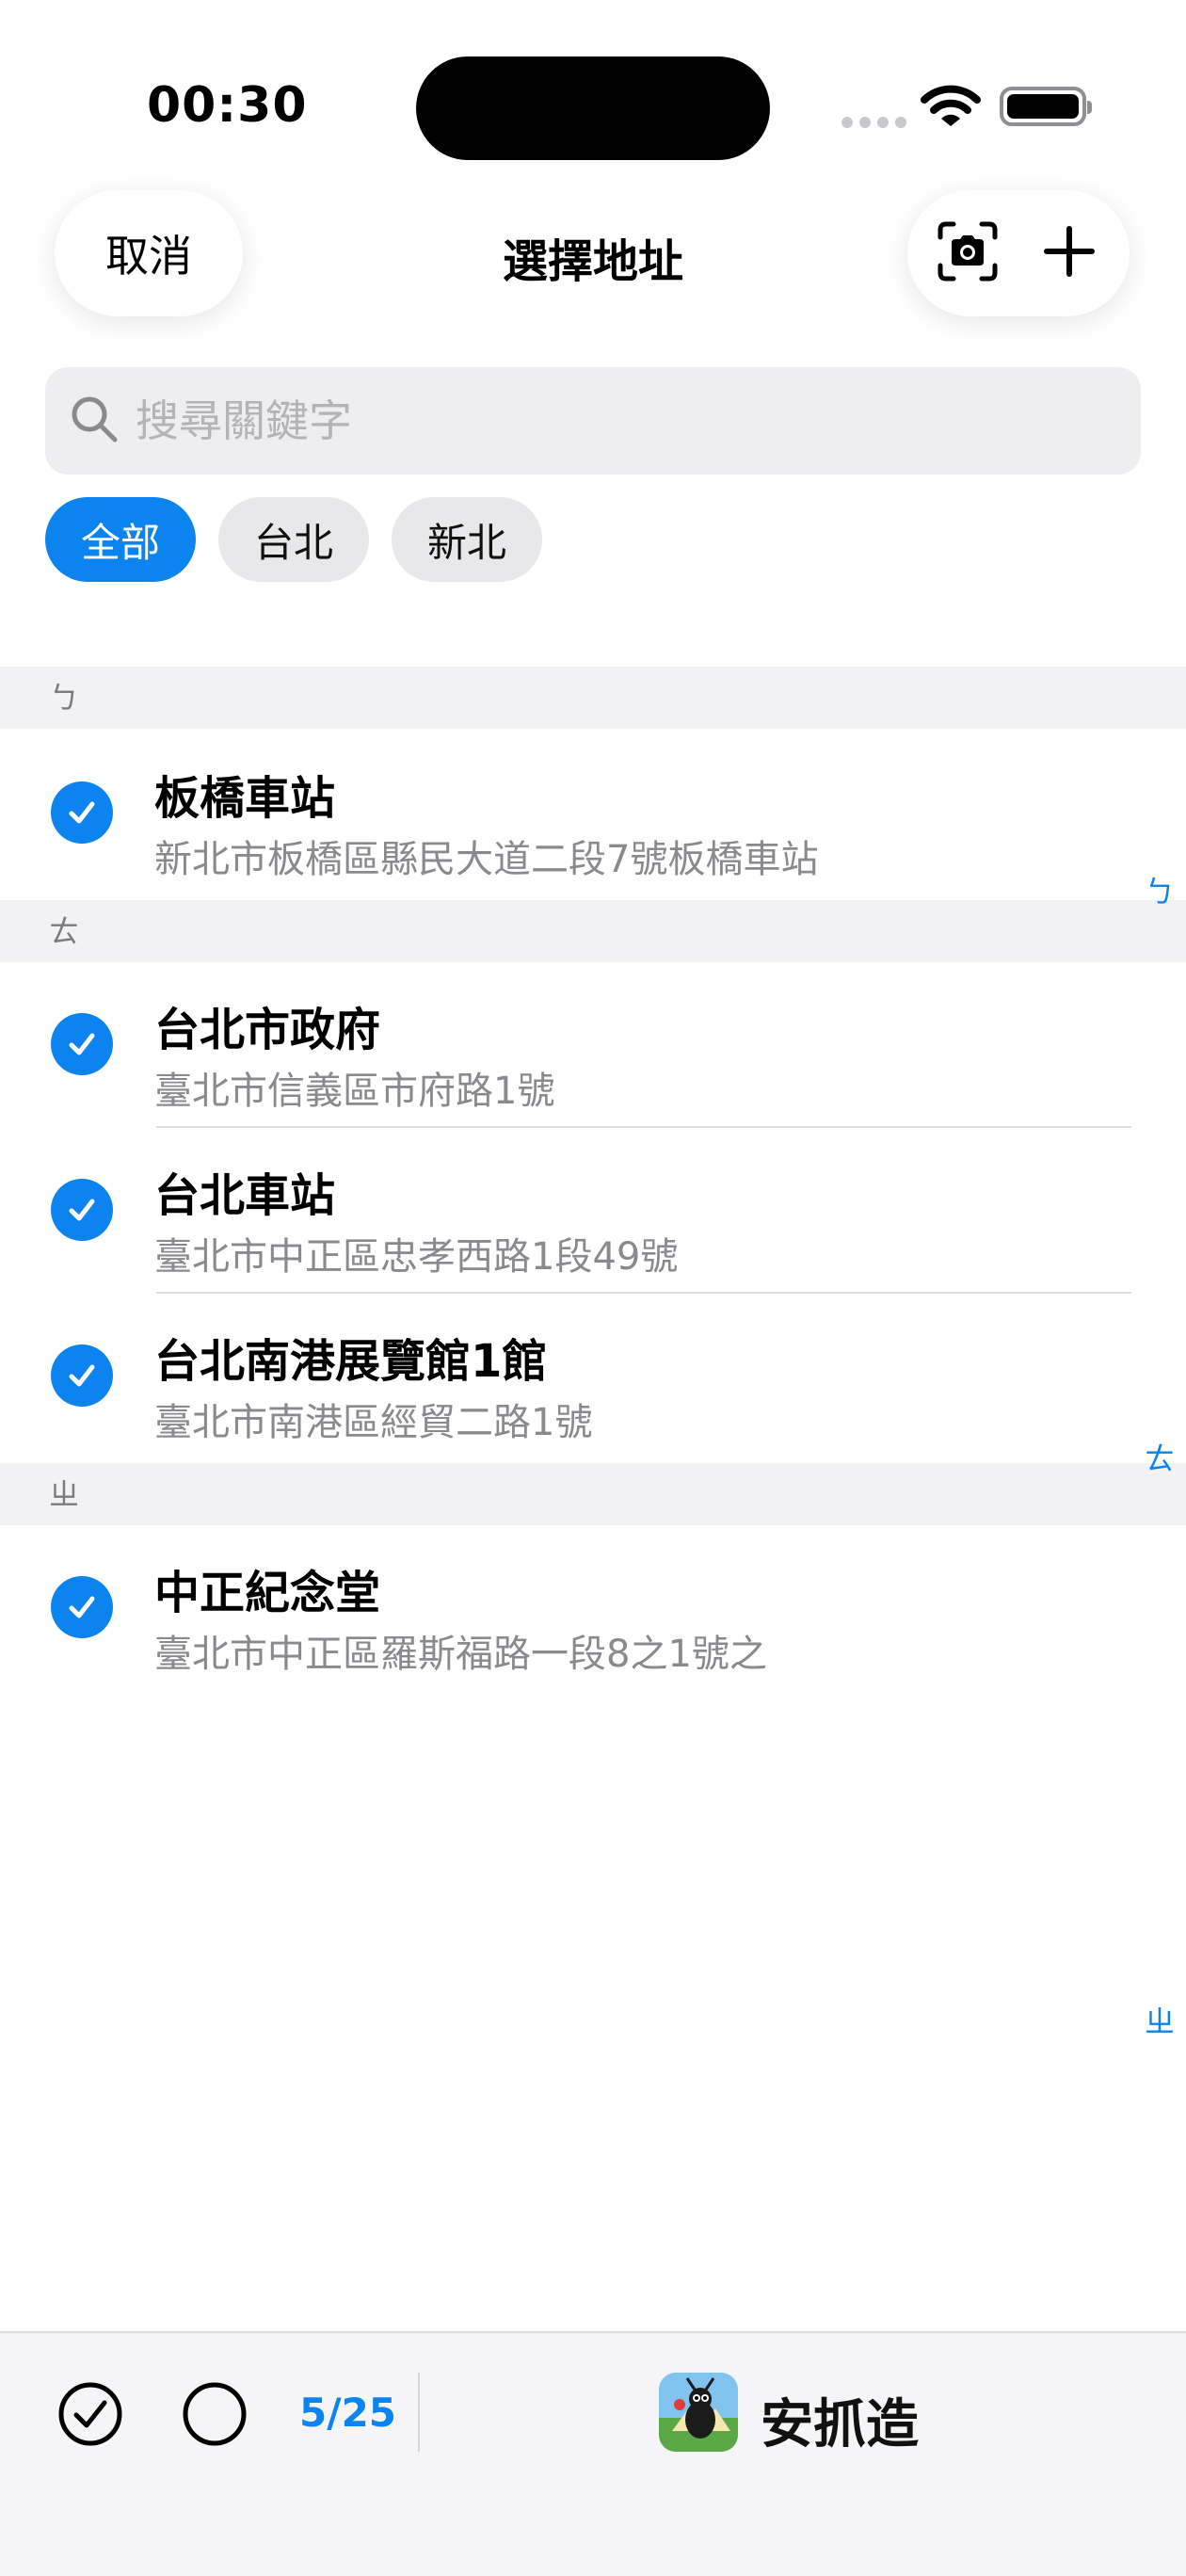 This screenshot has width=1186, height=2576. I want to click on empty-circle-icon, so click(214, 2417).